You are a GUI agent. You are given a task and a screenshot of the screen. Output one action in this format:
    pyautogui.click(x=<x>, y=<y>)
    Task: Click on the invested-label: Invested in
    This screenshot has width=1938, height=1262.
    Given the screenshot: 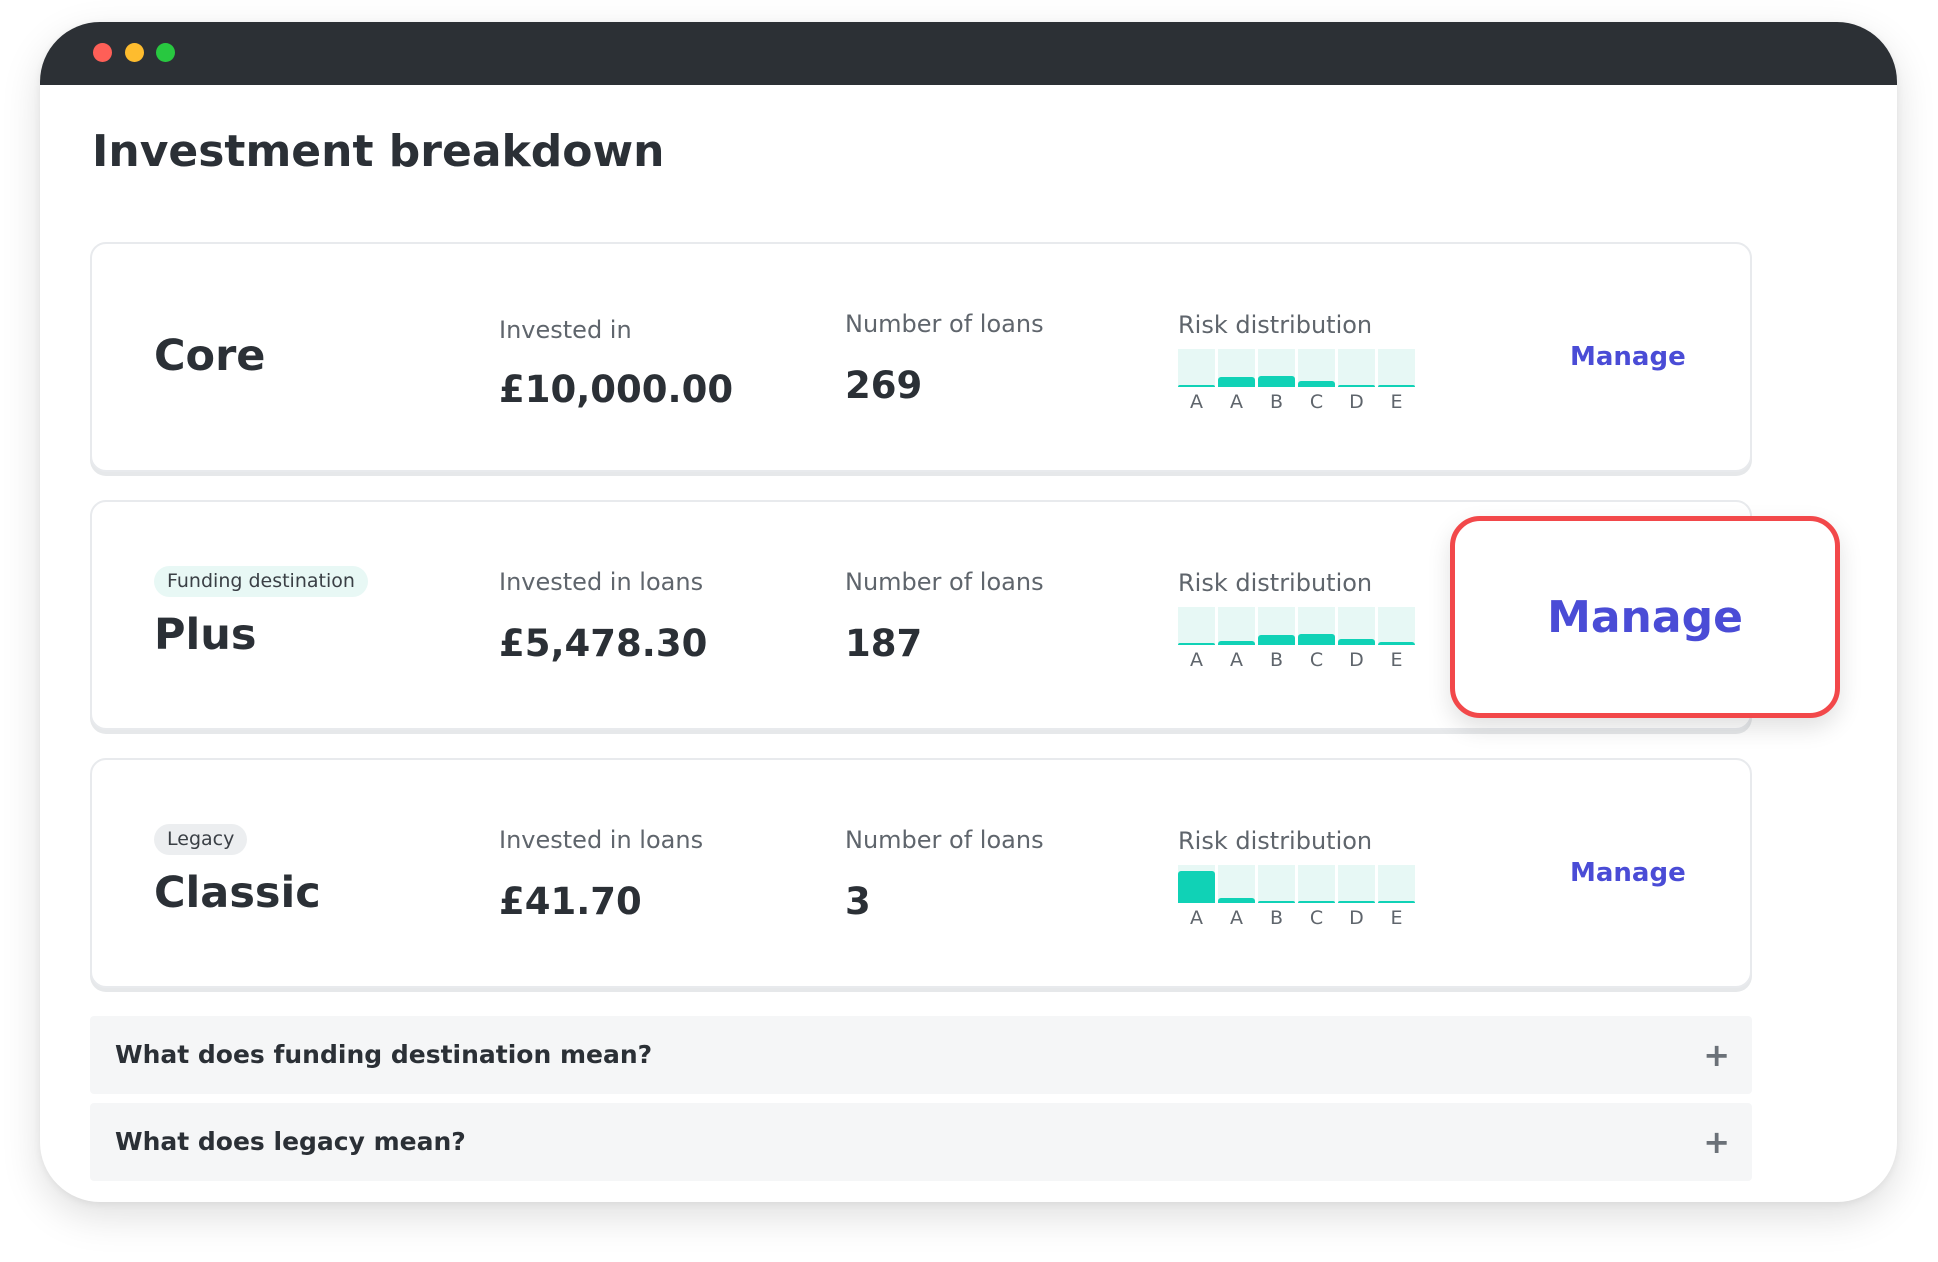 What is the action you would take?
    pyautogui.click(x=565, y=330)
    